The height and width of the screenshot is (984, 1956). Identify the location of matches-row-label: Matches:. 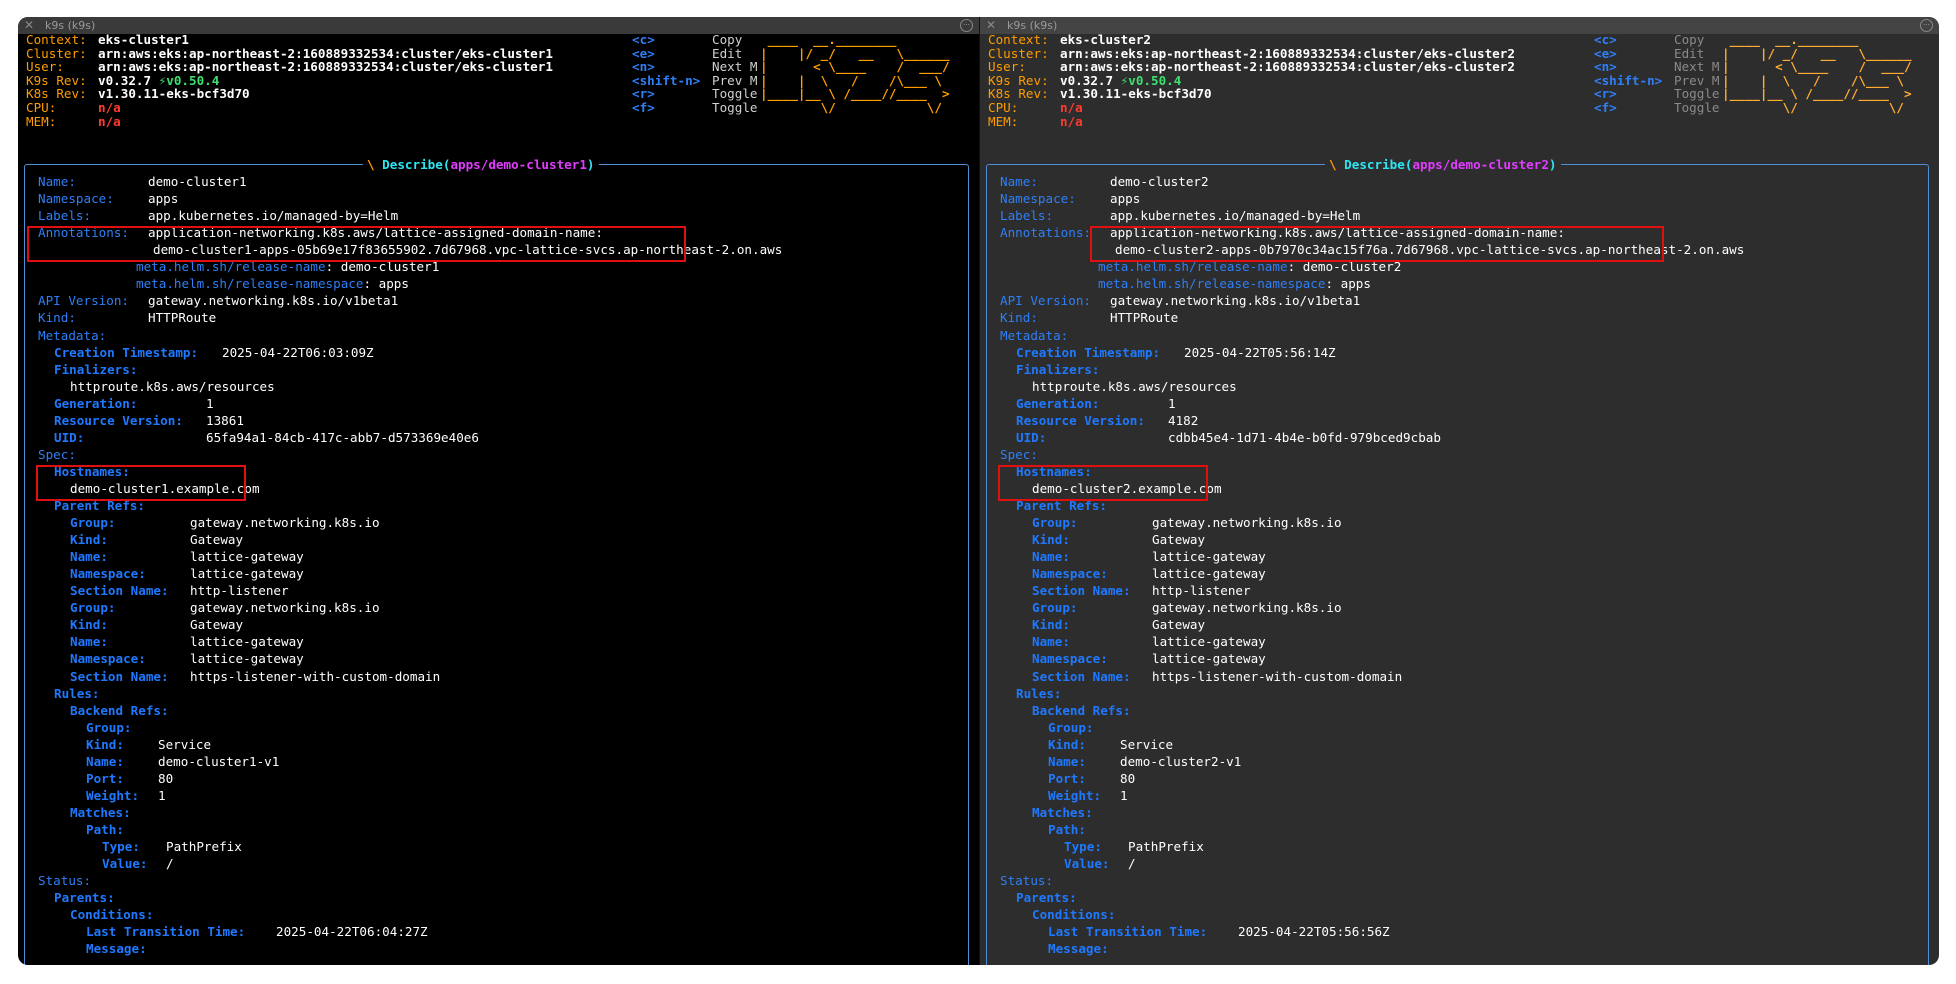
(100, 812).